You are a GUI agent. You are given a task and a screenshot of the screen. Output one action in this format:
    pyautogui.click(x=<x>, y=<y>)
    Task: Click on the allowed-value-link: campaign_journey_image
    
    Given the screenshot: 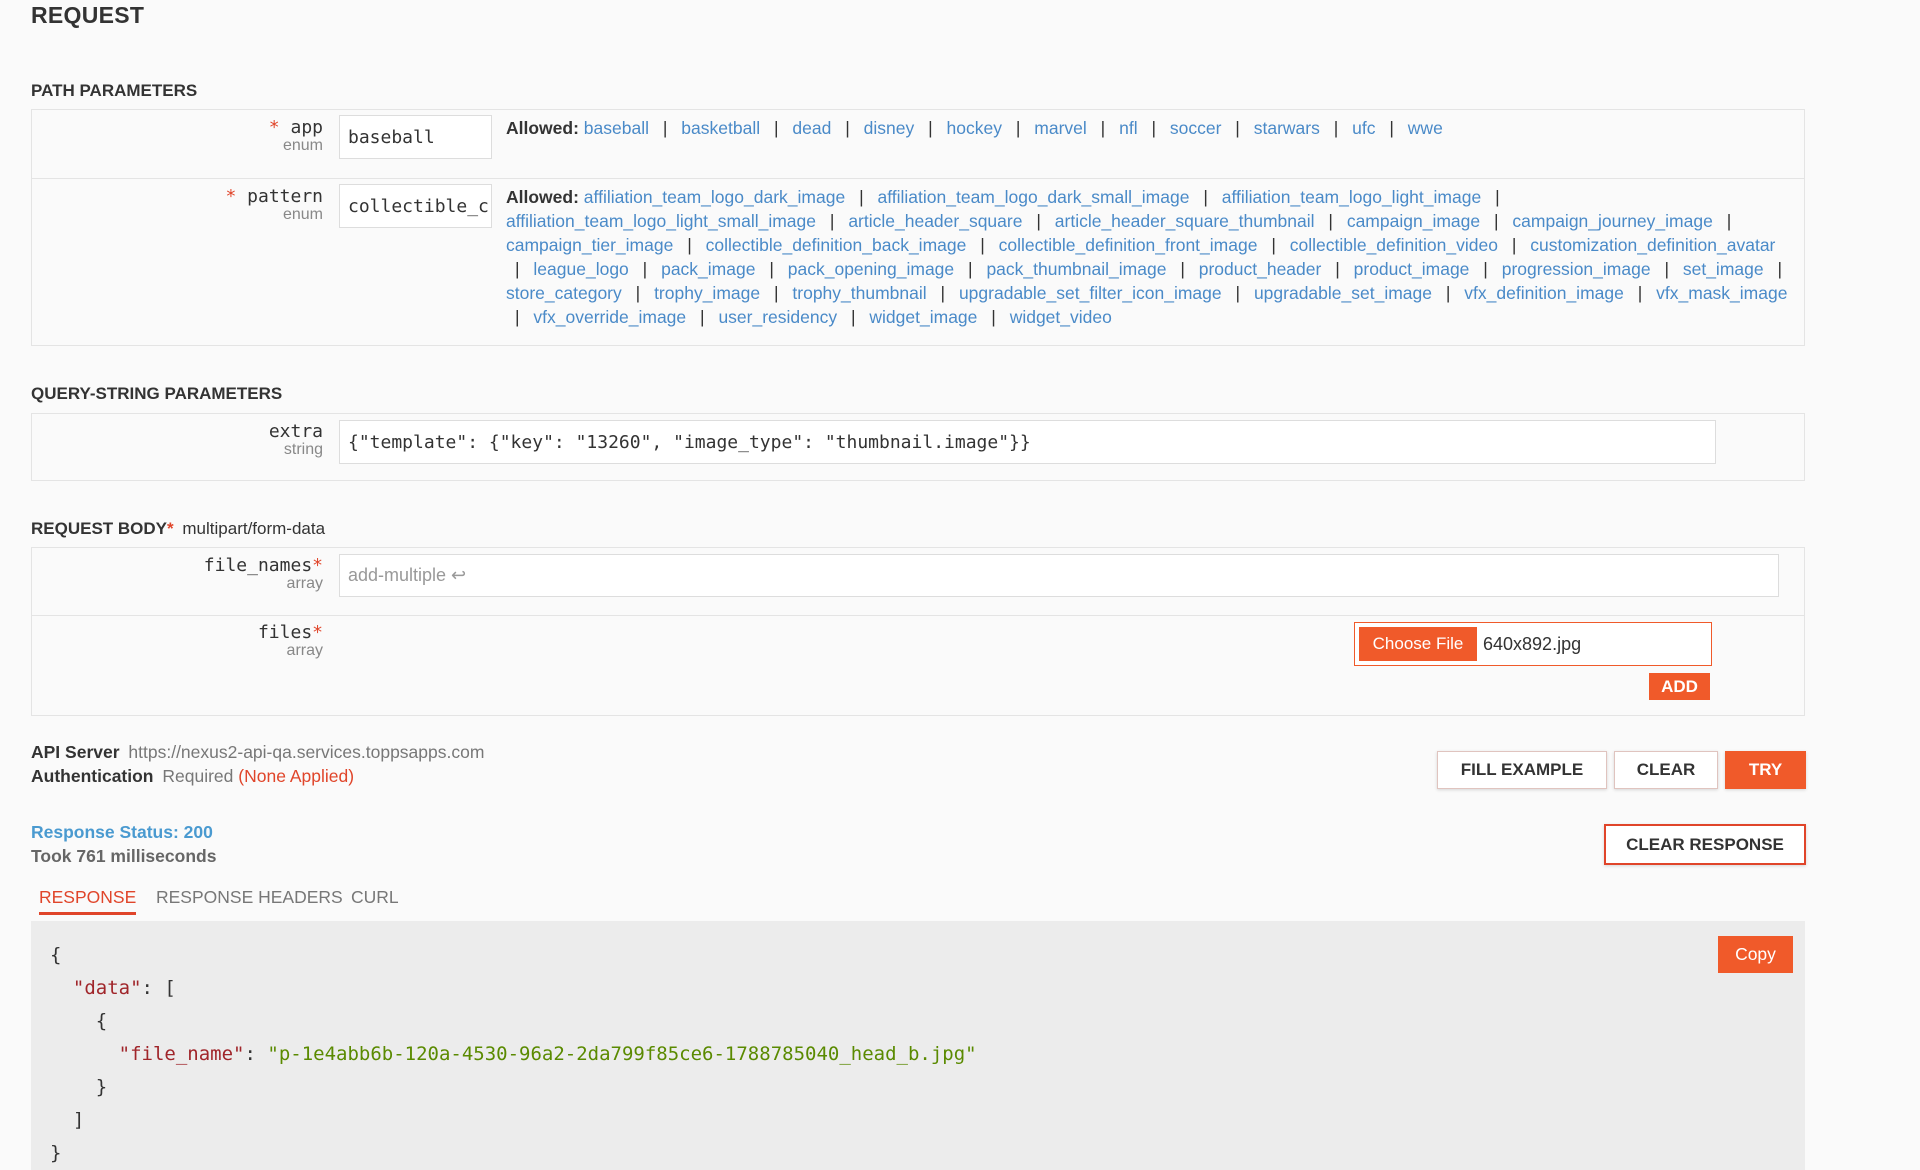 What is the action you would take?
    pyautogui.click(x=1612, y=221)
    